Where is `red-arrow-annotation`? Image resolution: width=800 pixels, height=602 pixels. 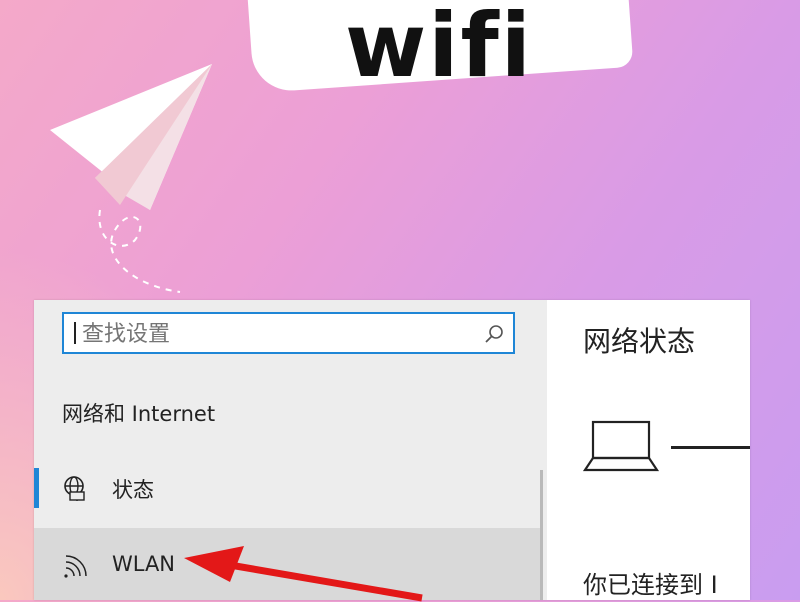 red-arrow-annotation is located at coordinates (303, 574).